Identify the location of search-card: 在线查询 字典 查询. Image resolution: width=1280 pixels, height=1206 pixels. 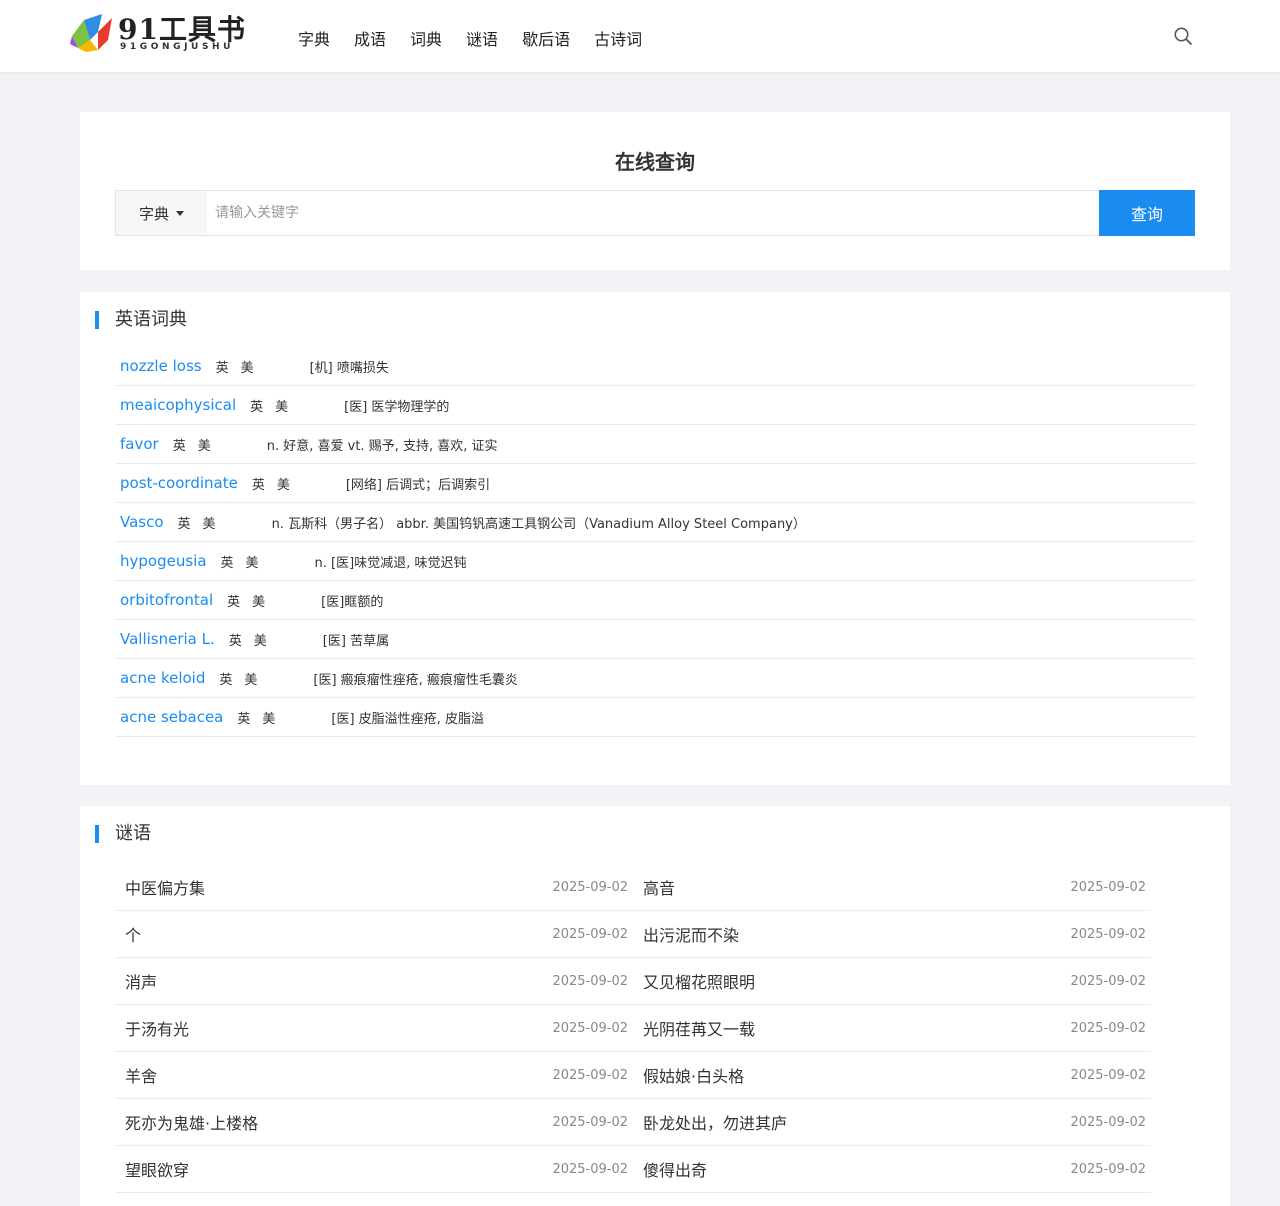
(655, 191).